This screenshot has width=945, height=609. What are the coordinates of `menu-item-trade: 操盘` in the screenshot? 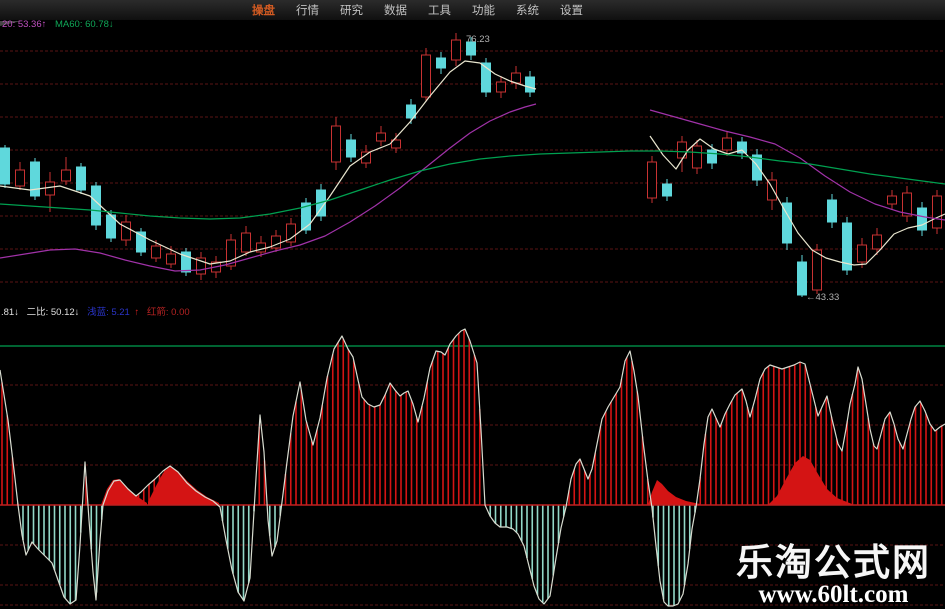 It's located at (263, 10).